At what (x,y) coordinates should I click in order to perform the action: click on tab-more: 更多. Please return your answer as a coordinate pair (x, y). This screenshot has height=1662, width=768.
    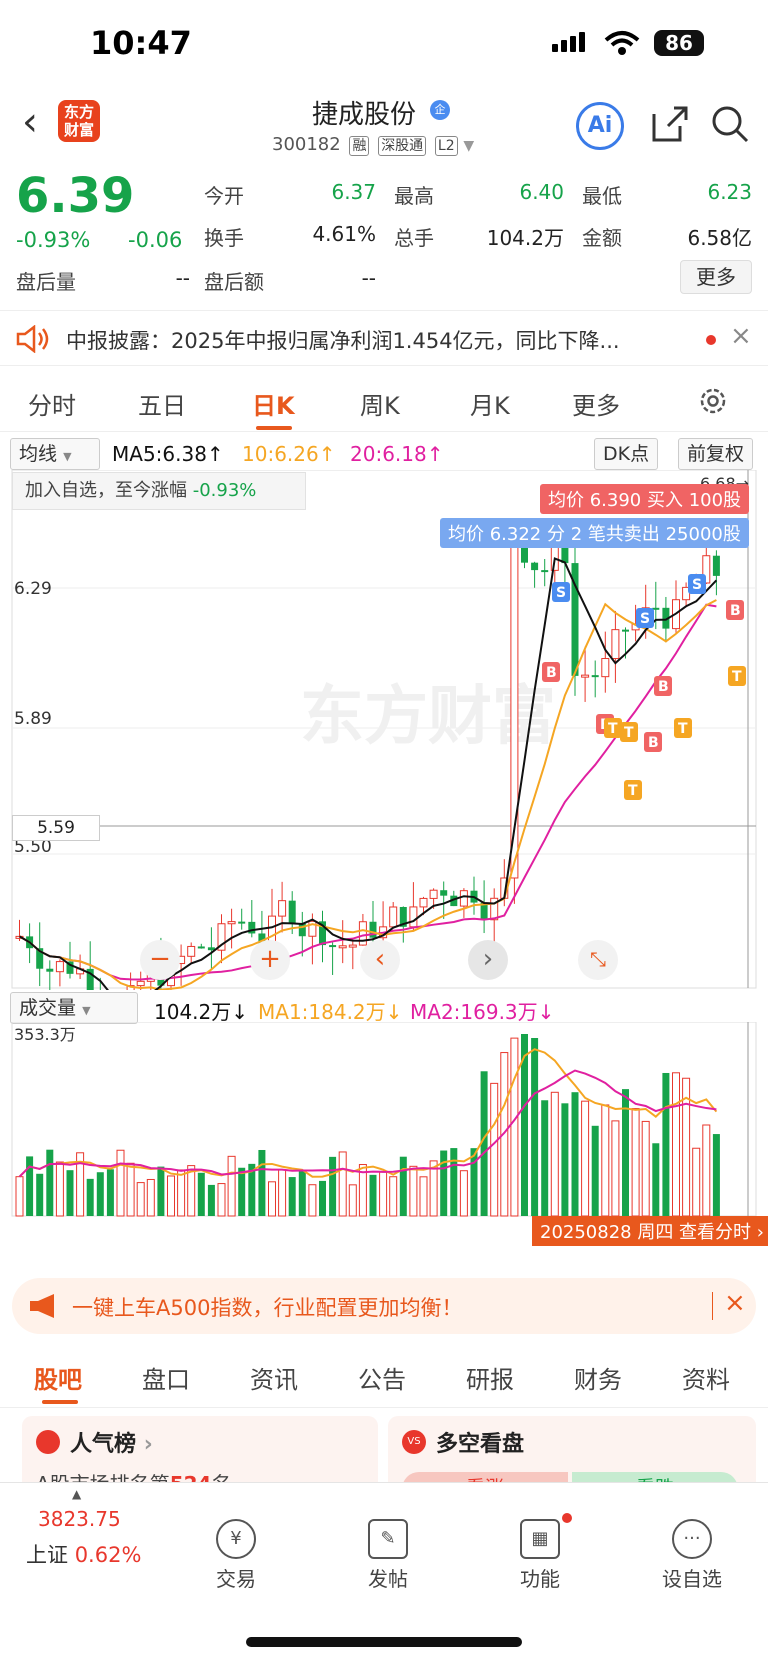
    Looking at the image, I should click on (596, 403).